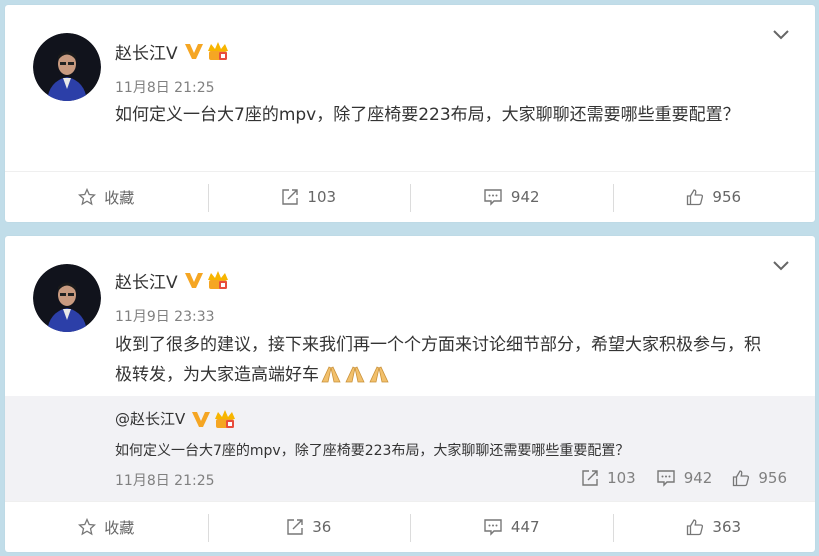 This screenshot has width=819, height=556. I want to click on reposted-comment-button: 942, so click(684, 478).